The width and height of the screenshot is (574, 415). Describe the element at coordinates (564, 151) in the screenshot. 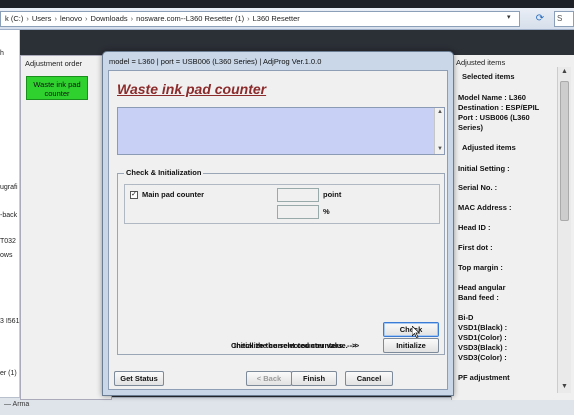

I see `scrollbar-thumb` at that location.